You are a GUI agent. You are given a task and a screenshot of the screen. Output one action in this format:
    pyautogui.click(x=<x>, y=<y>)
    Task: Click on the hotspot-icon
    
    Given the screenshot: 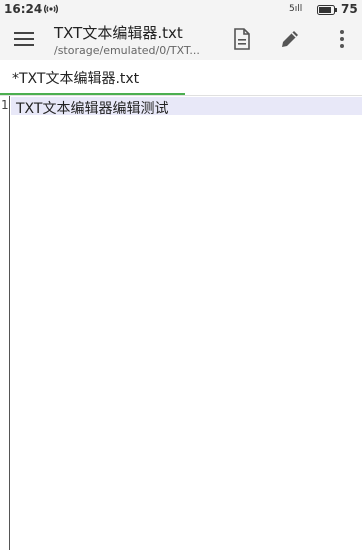 What is the action you would take?
    pyautogui.click(x=51, y=9)
    